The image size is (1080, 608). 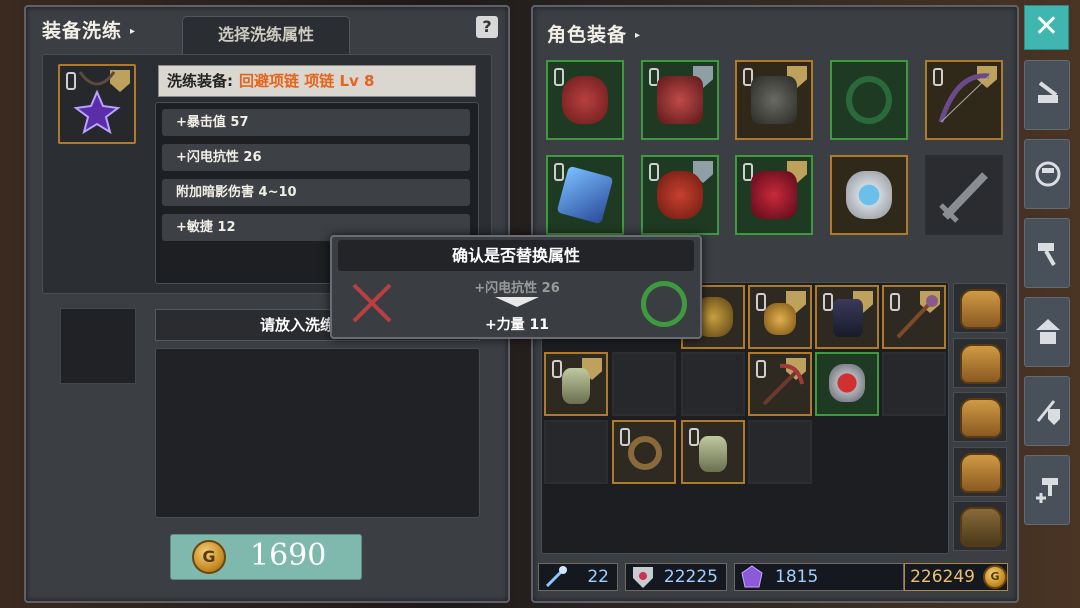 I want to click on confirm-button, so click(x=664, y=304).